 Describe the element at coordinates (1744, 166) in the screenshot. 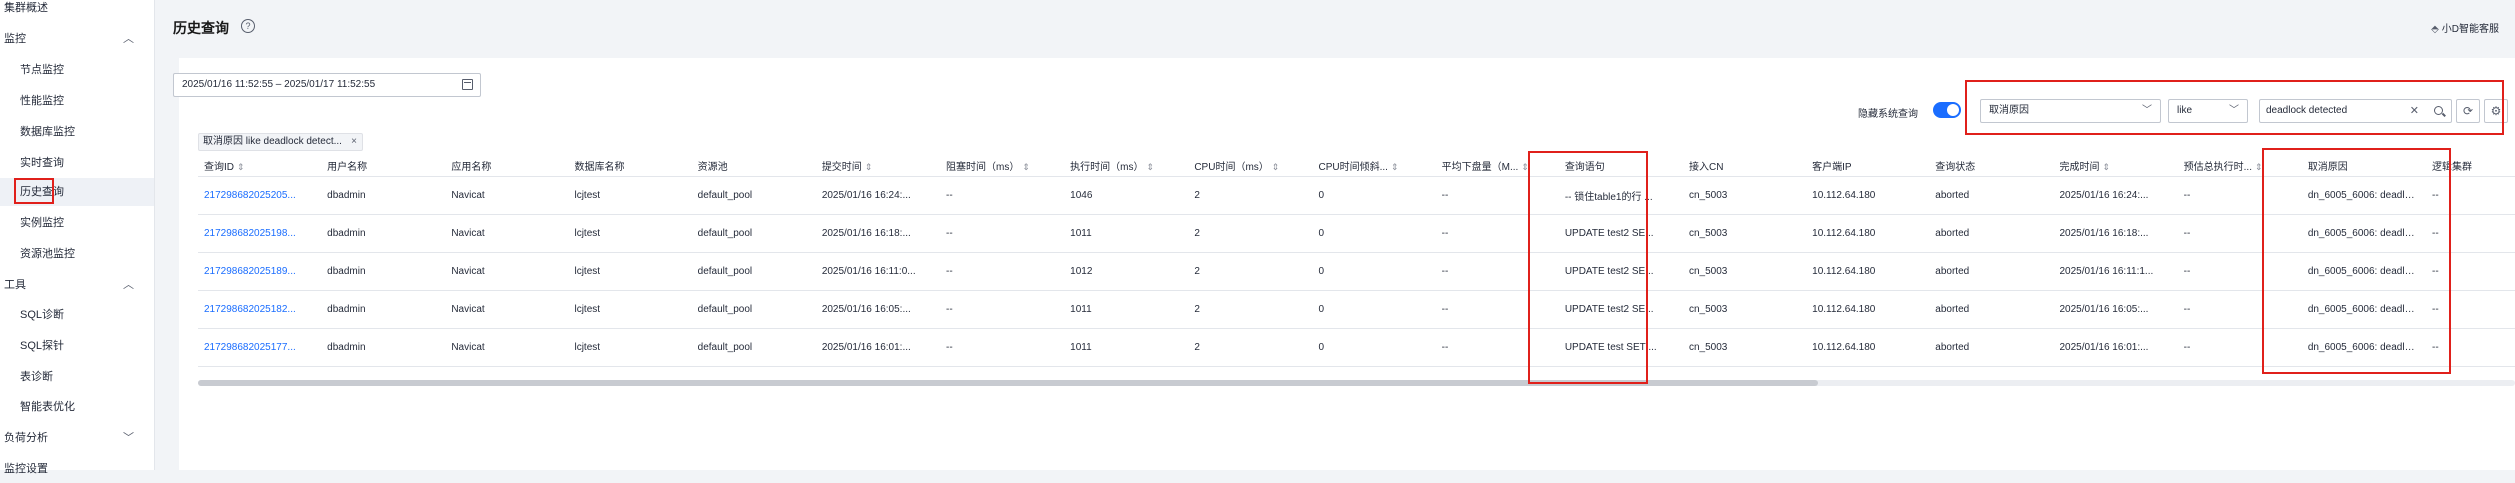

I see `column-header: 接入CN` at that location.